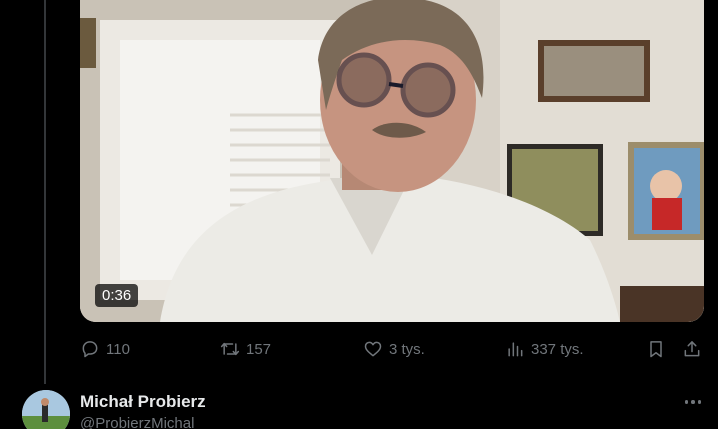  I want to click on views-button: 337 tys., so click(544, 349).